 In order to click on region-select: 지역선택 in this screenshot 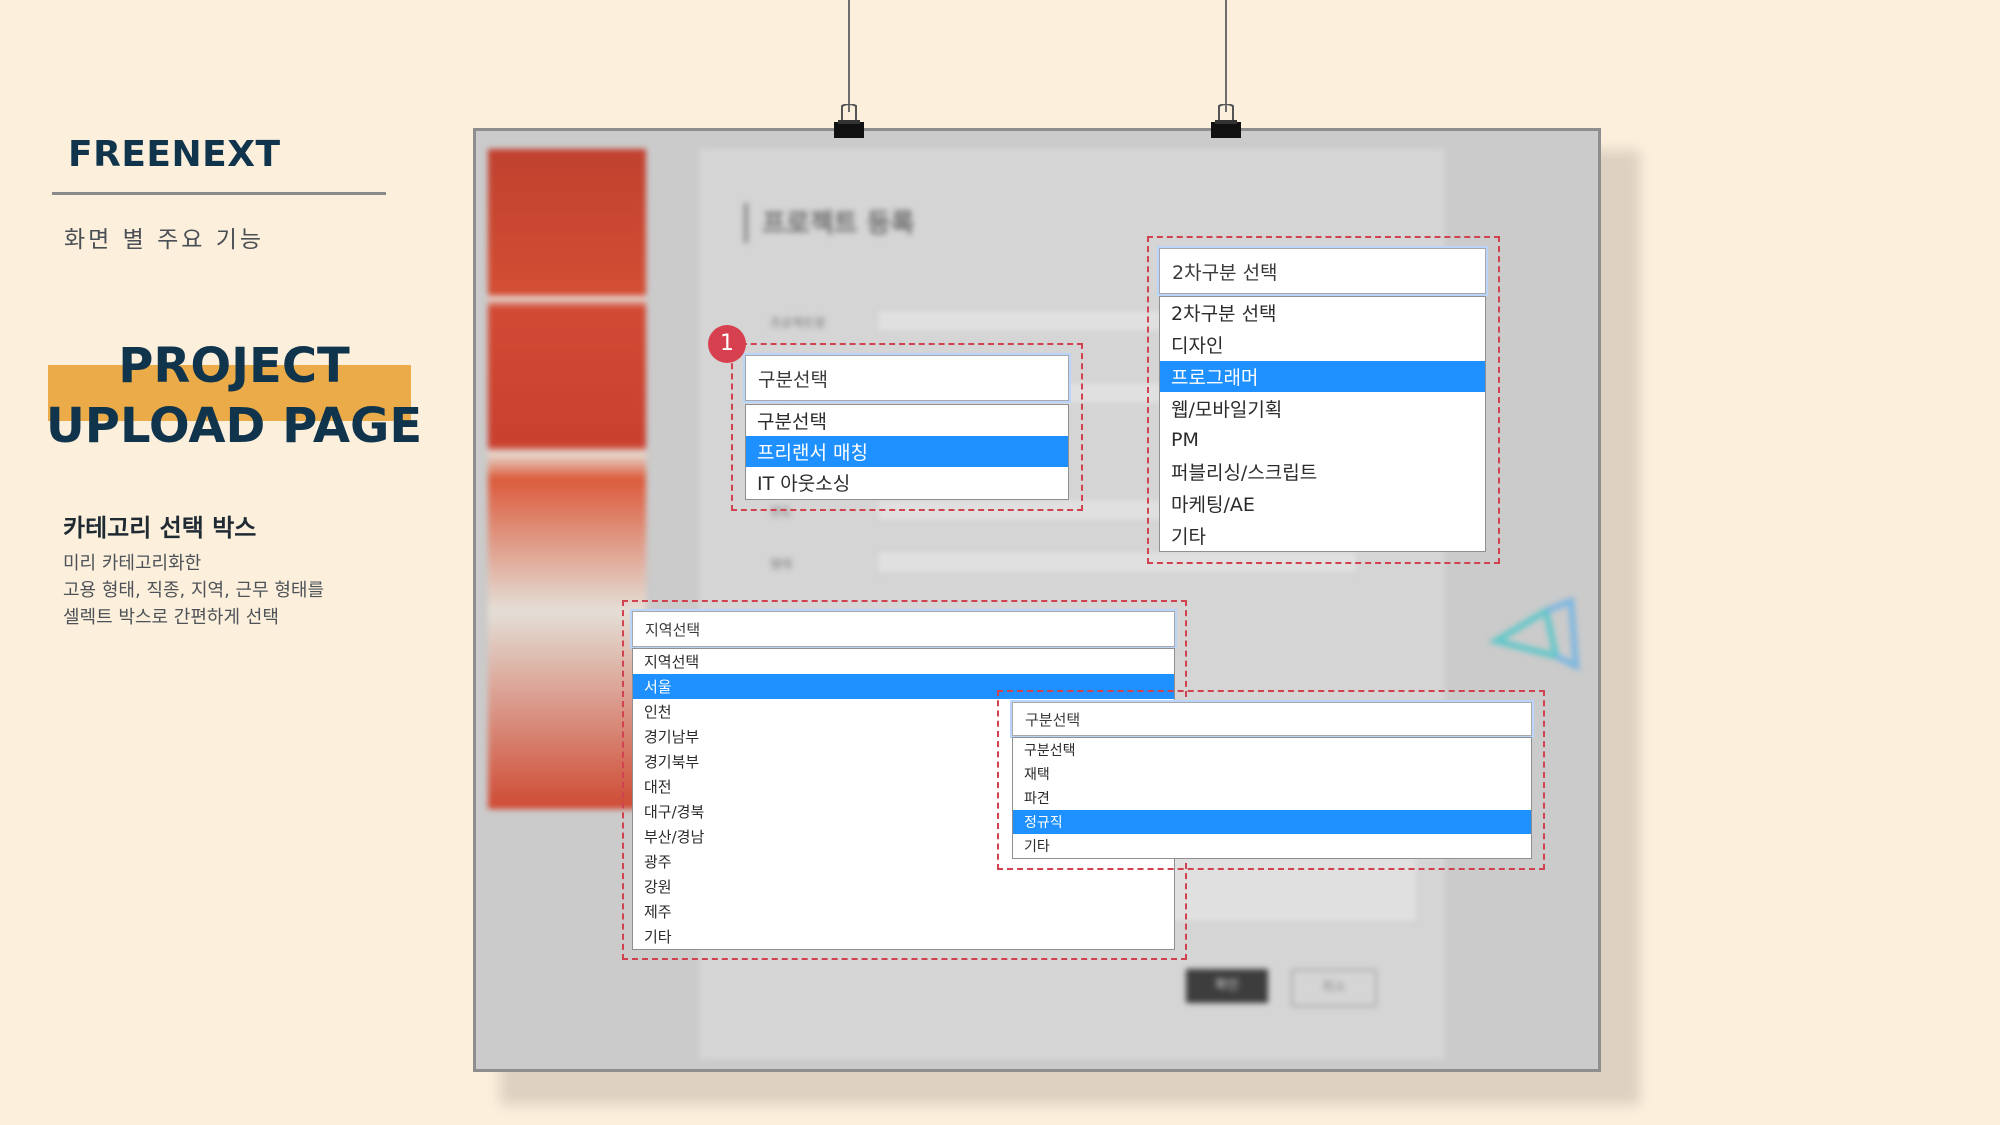, I will do `click(903, 629)`.